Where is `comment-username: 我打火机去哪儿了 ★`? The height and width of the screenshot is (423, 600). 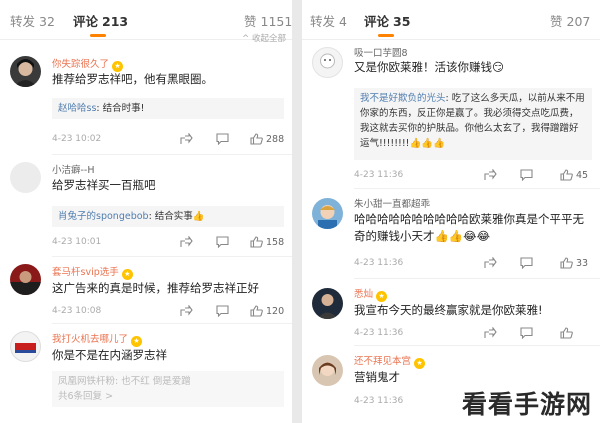 comment-username: 我打火机去哪儿了 ★ is located at coordinates (97, 339).